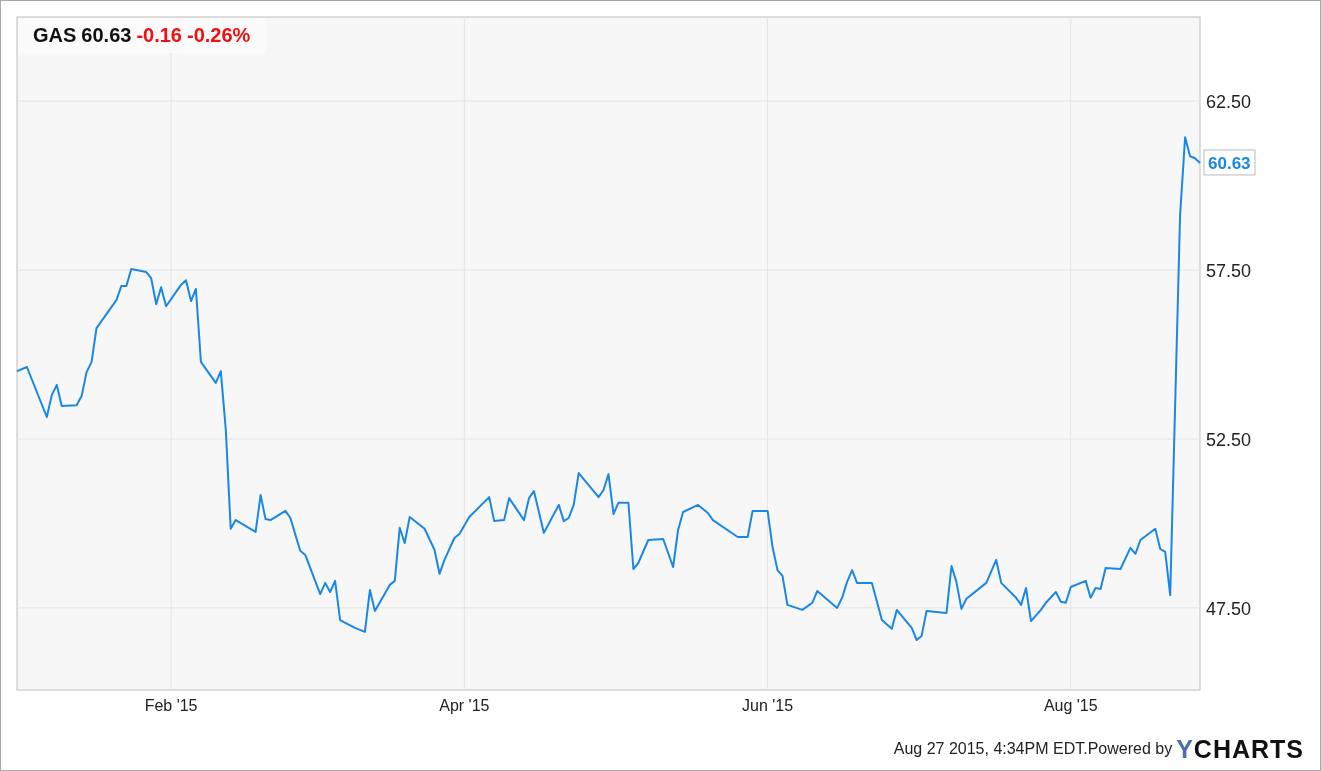 The height and width of the screenshot is (771, 1321). What do you see at coordinates (171, 705) in the screenshot?
I see `x-axis-label: Feb '15` at bounding box center [171, 705].